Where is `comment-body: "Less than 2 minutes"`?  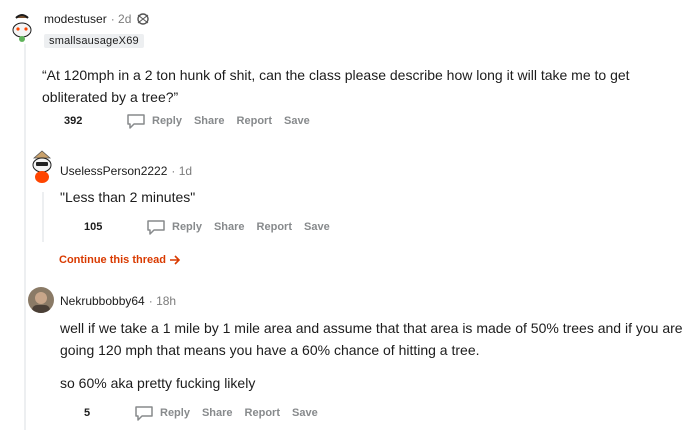
comment-body: "Less than 2 minutes" is located at coordinates (128, 197).